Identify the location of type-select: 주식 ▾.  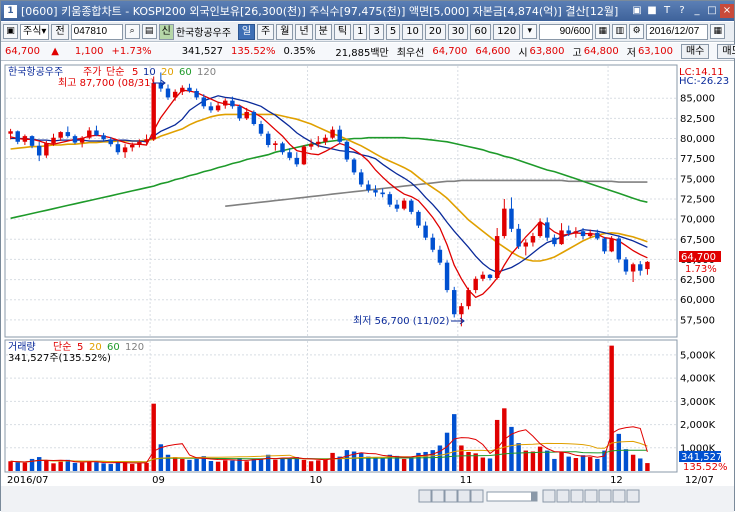
(35, 31).